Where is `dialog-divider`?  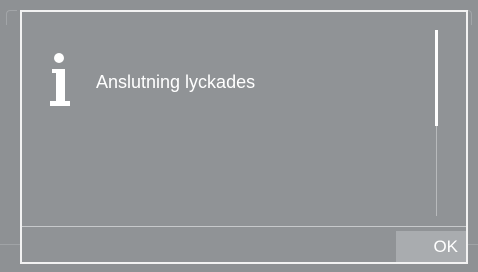
dialog-divider is located at coordinates (244, 226).